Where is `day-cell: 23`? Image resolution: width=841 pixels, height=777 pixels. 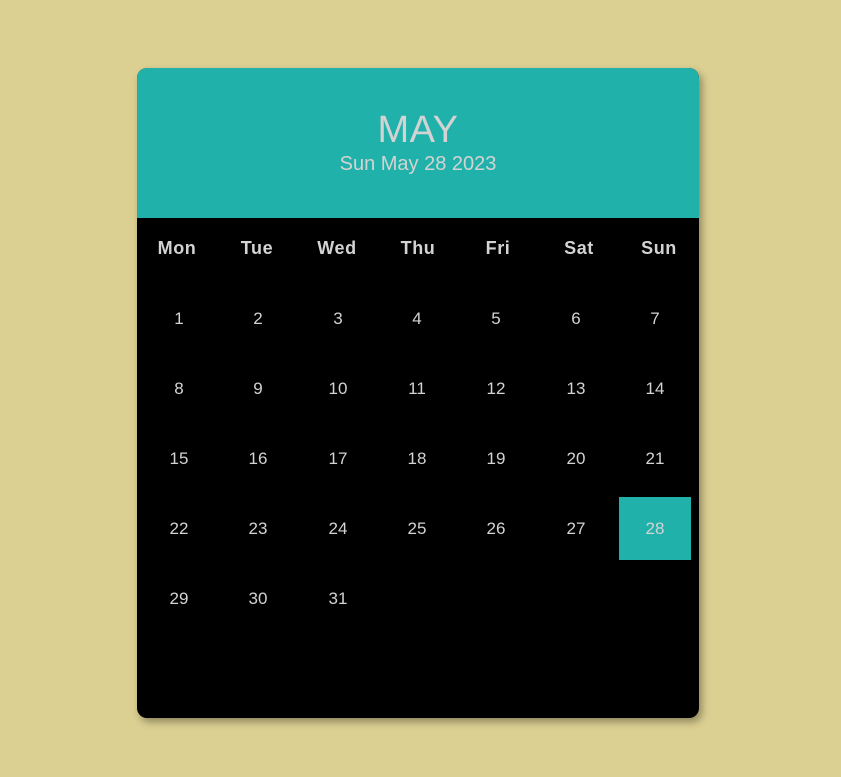
day-cell: 23 is located at coordinates (258, 528).